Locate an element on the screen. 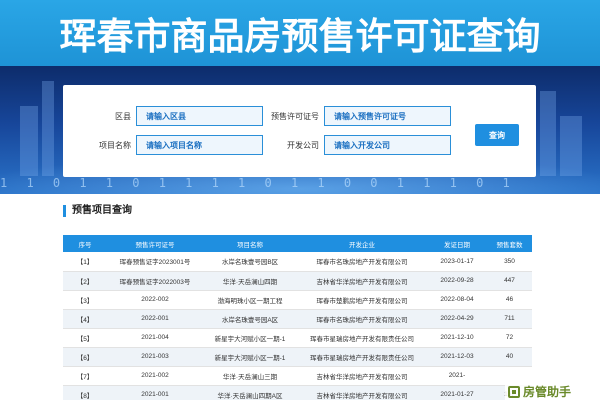  developer-label: 开发公司 is located at coordinates (303, 145).